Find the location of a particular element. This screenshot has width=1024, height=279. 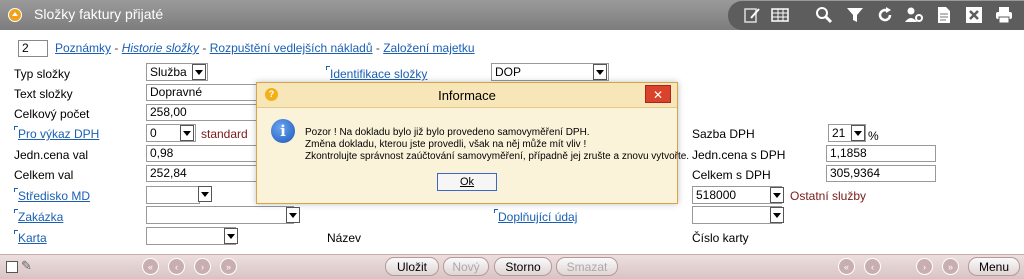

novy-button: Nový is located at coordinates (466, 266).